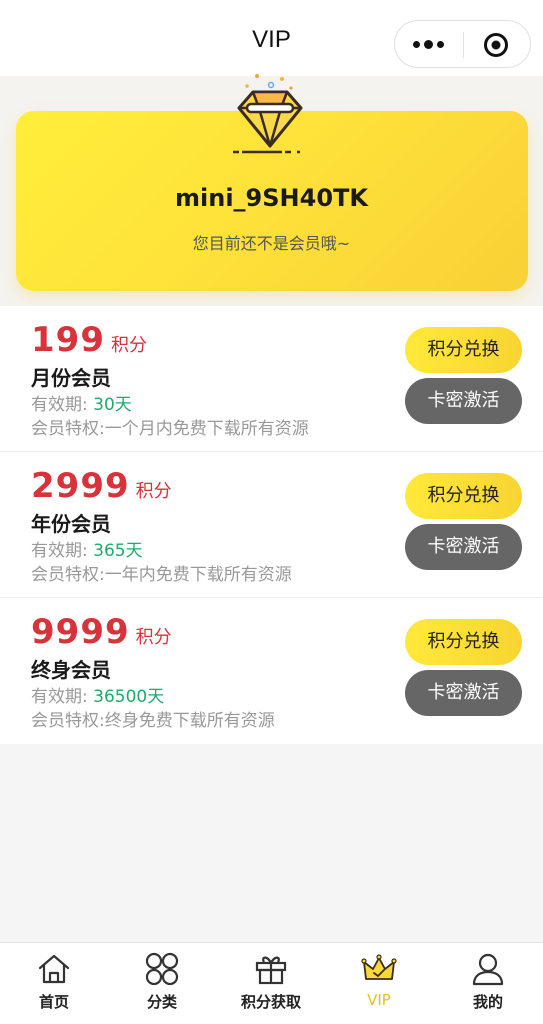 The width and height of the screenshot is (543, 1024). I want to click on home-icon, so click(54, 969).